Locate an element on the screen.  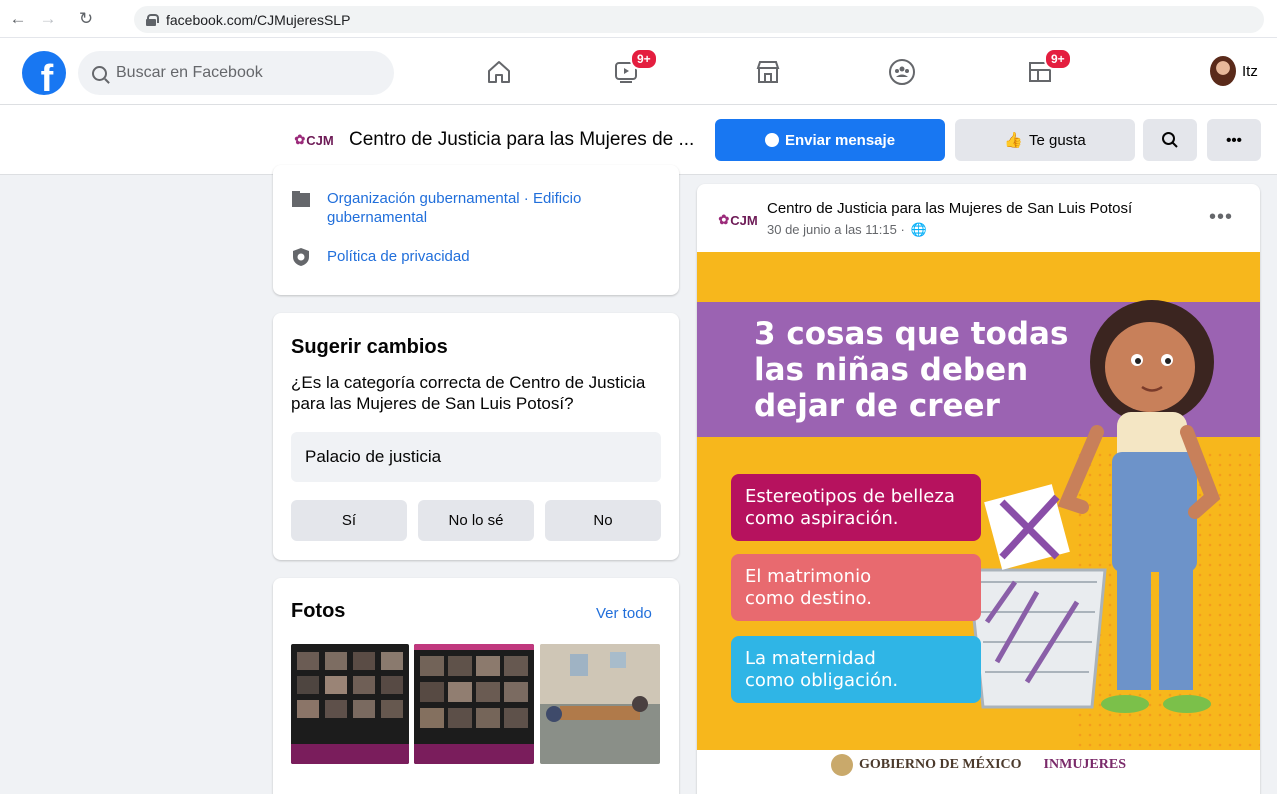
globe-icon: 🌐 is located at coordinates (918, 229).